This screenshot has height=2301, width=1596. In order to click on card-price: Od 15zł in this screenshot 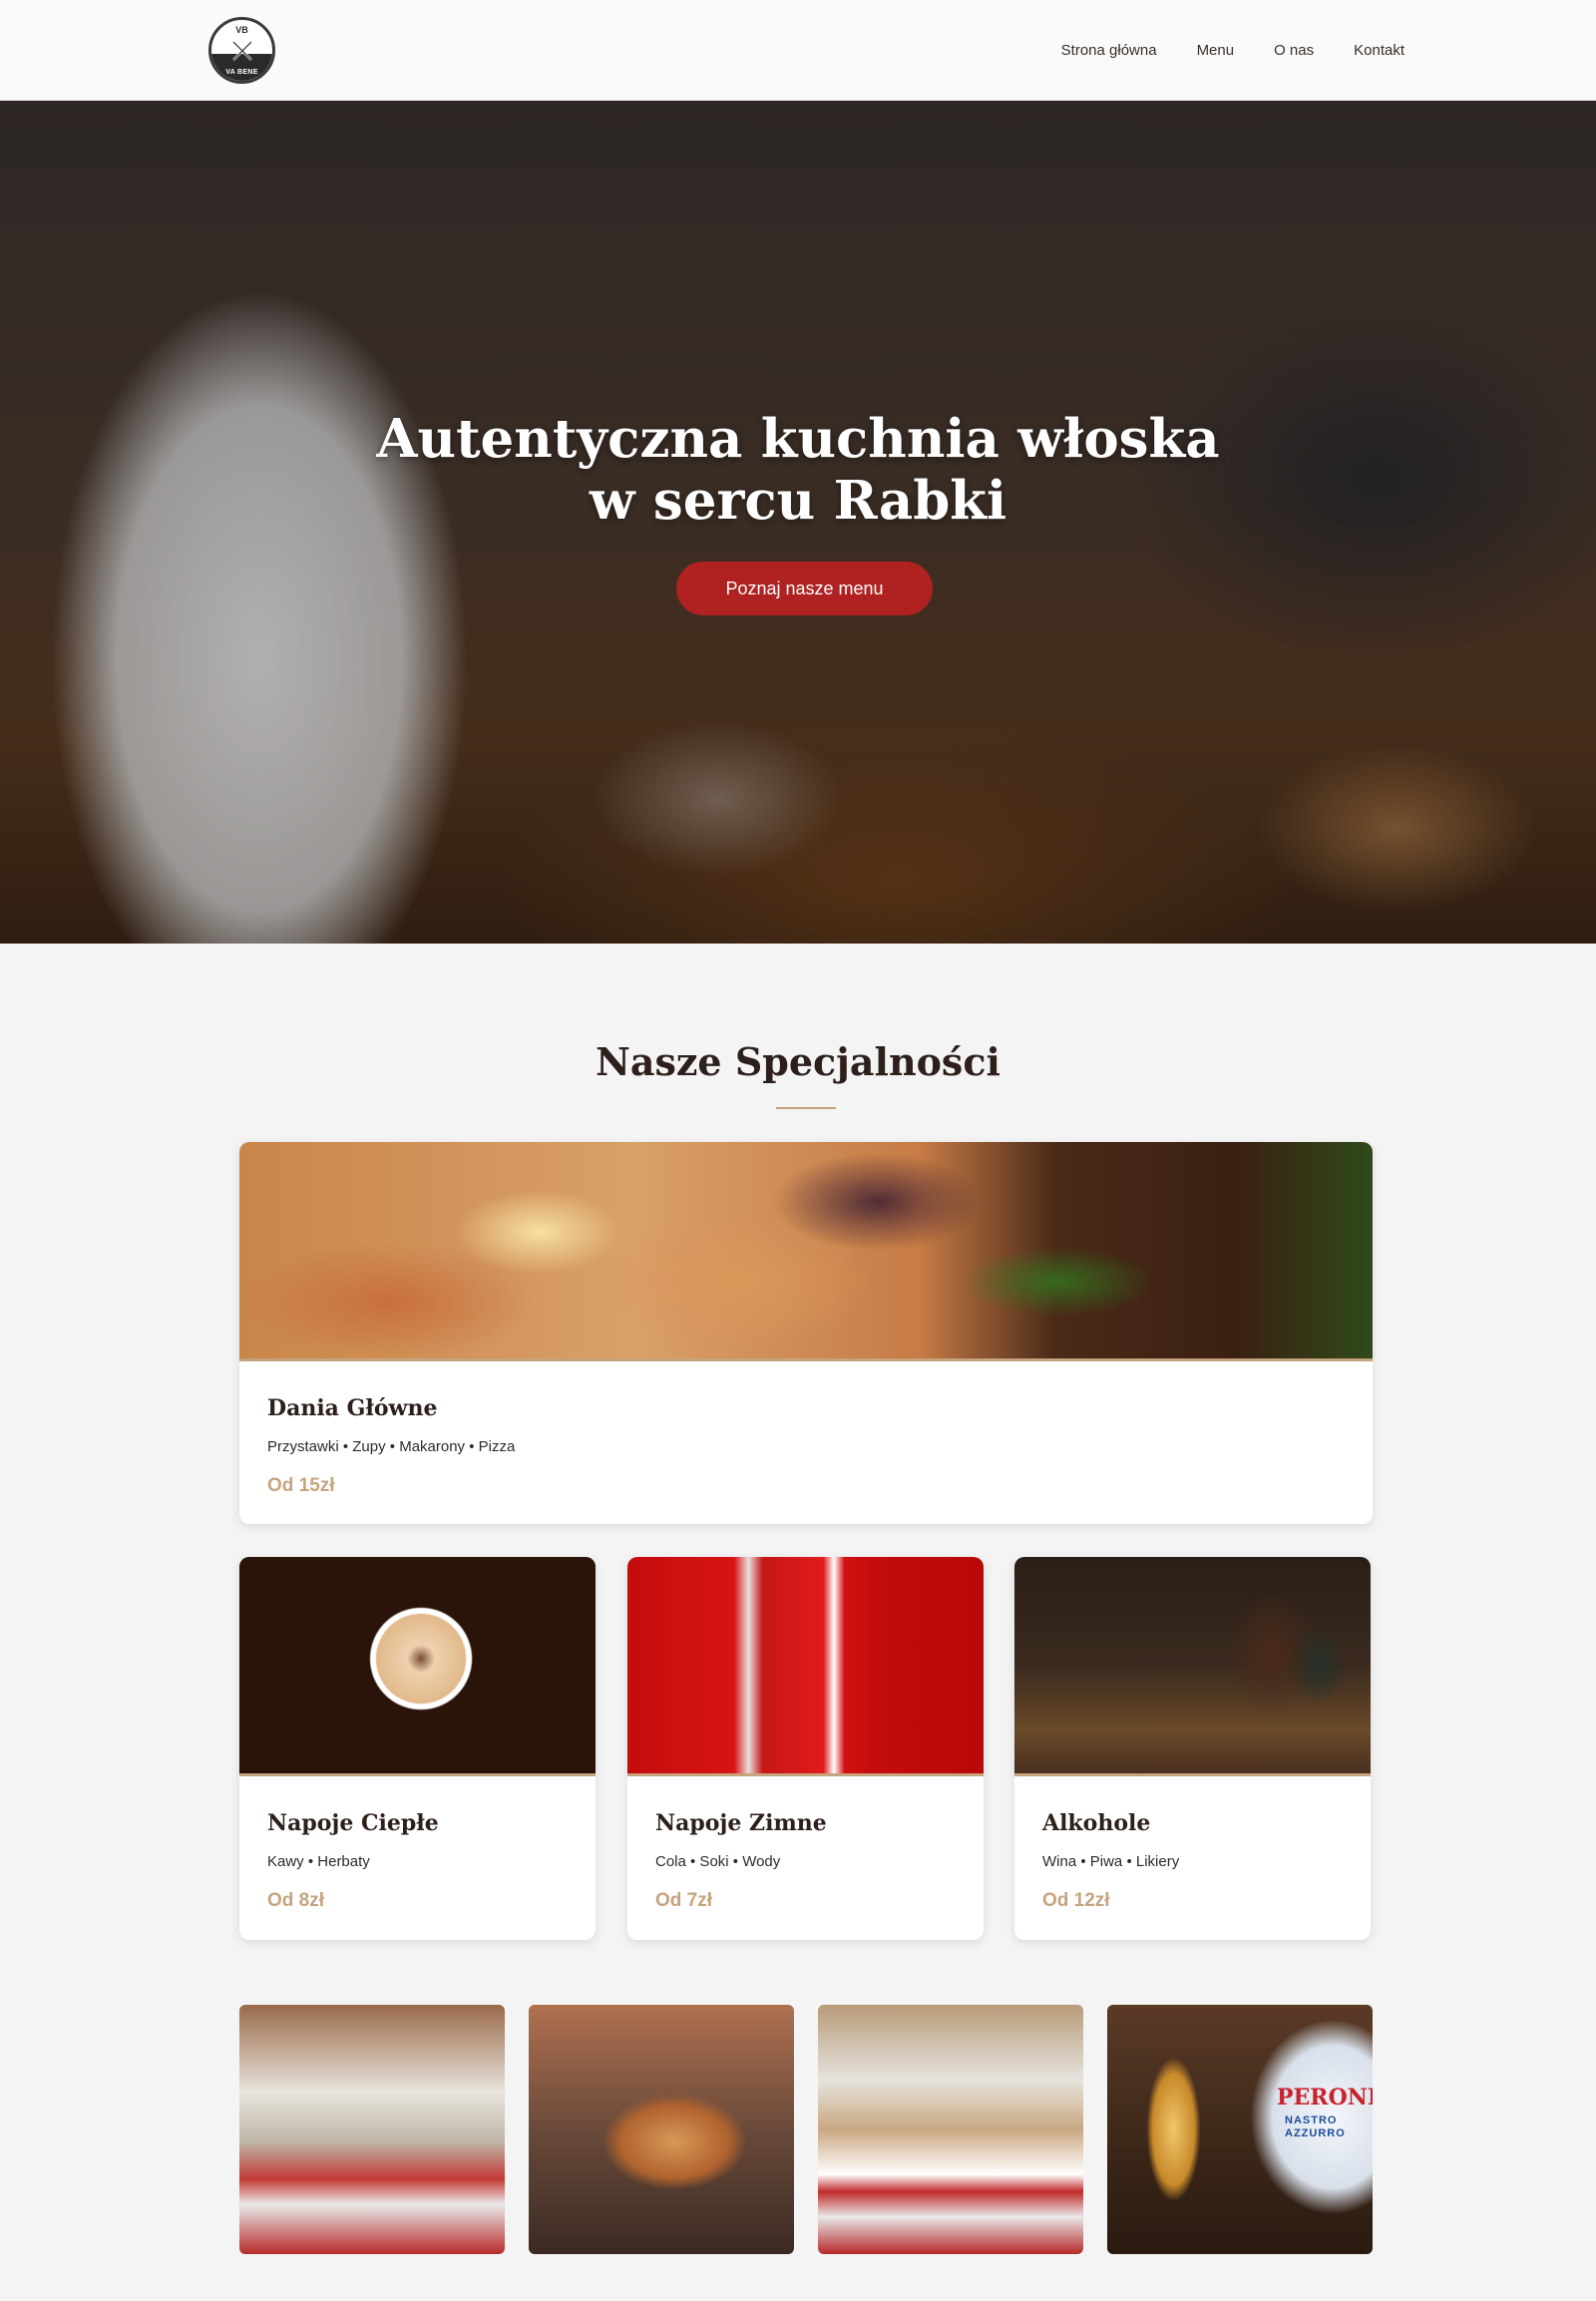, I will do `click(301, 1485)`.